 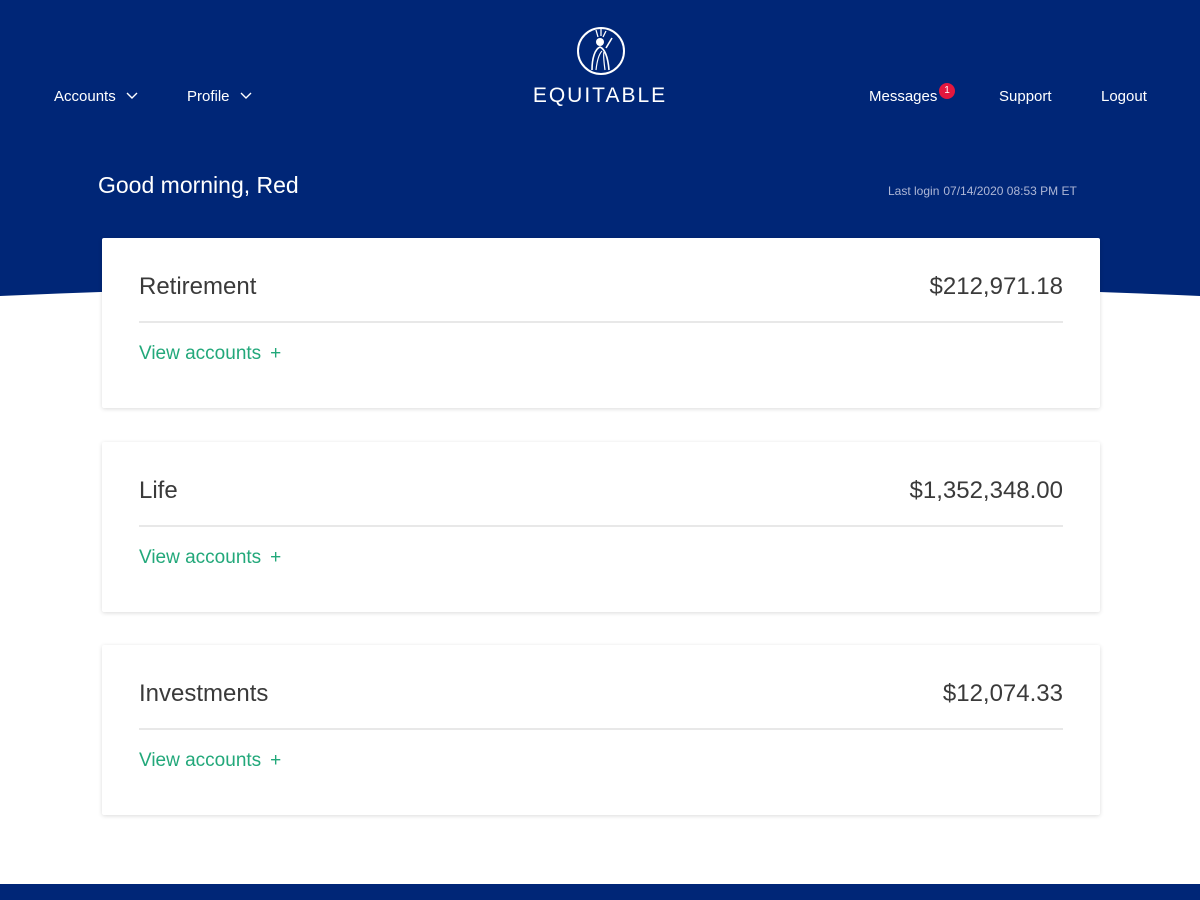 What do you see at coordinates (914, 191) in the screenshot?
I see `last-login-label: Last login` at bounding box center [914, 191].